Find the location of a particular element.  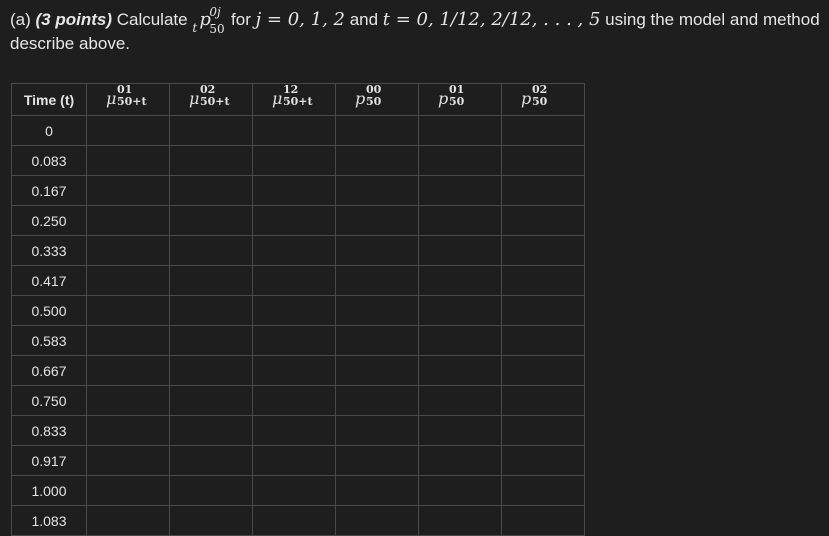

table-row: 0.167 is located at coordinates (298, 190).